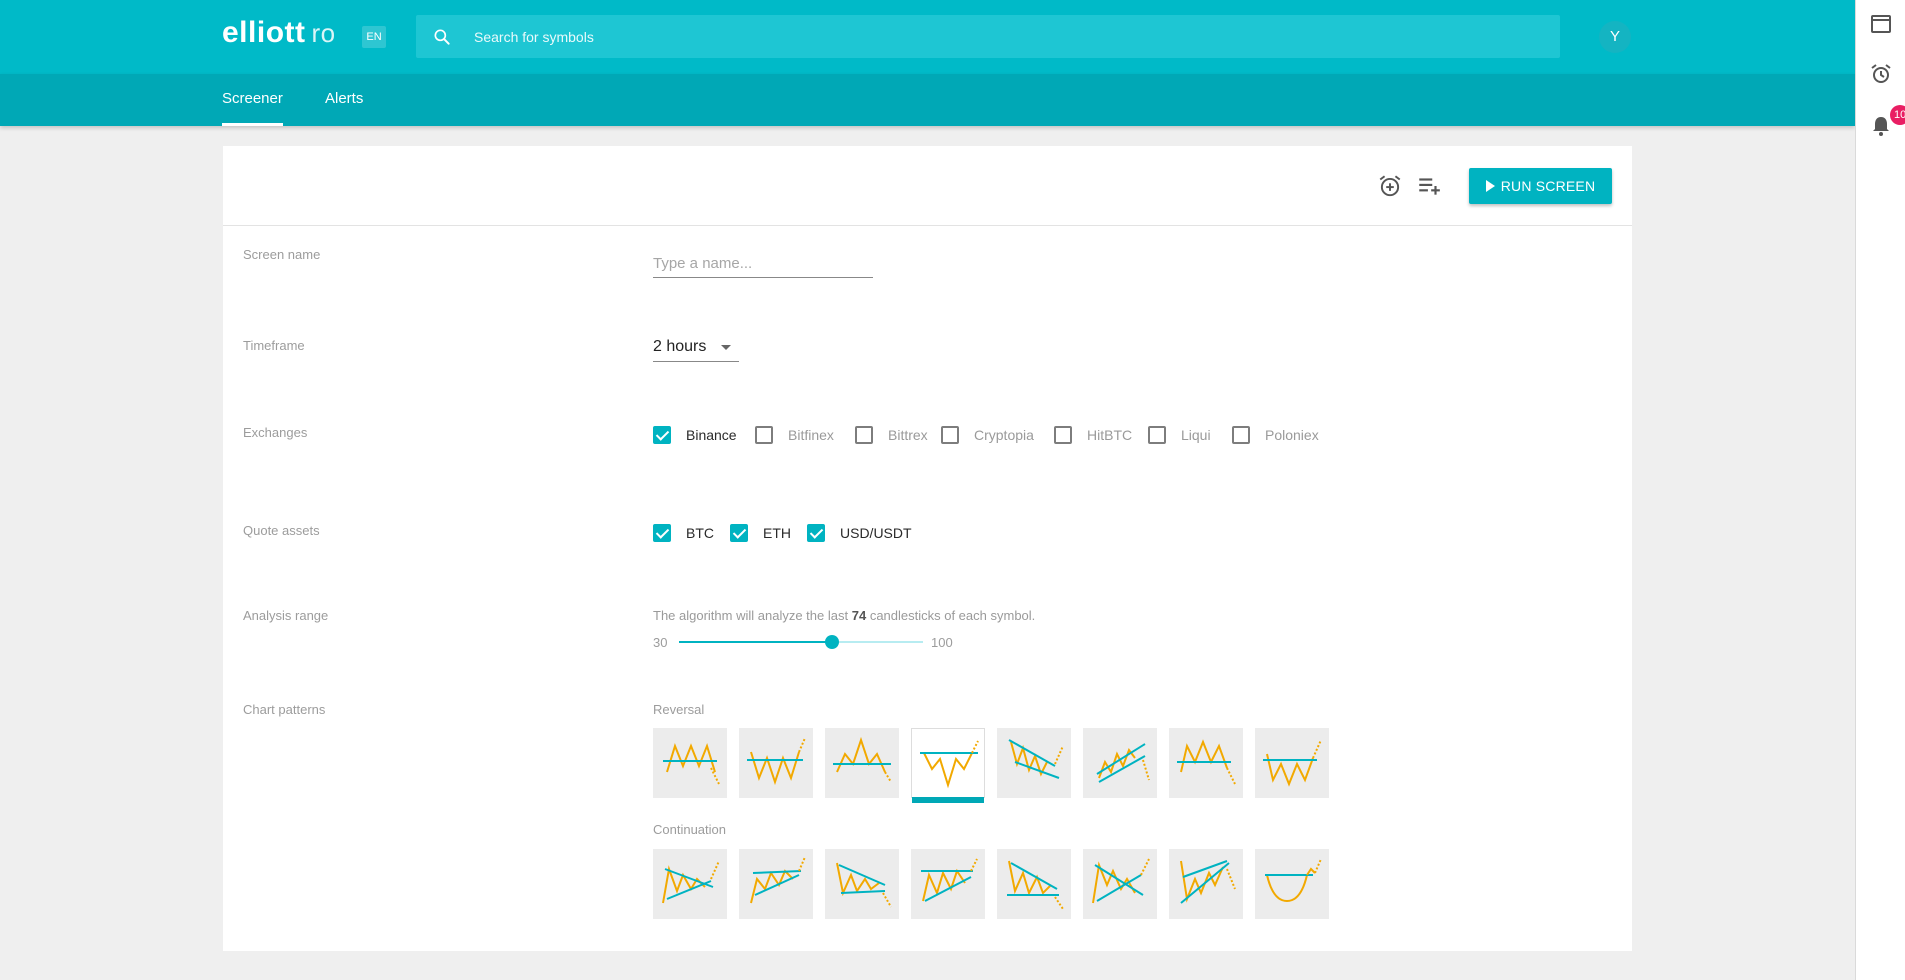 This screenshot has height=980, width=1905. I want to click on range-min-label: 30, so click(660, 642).